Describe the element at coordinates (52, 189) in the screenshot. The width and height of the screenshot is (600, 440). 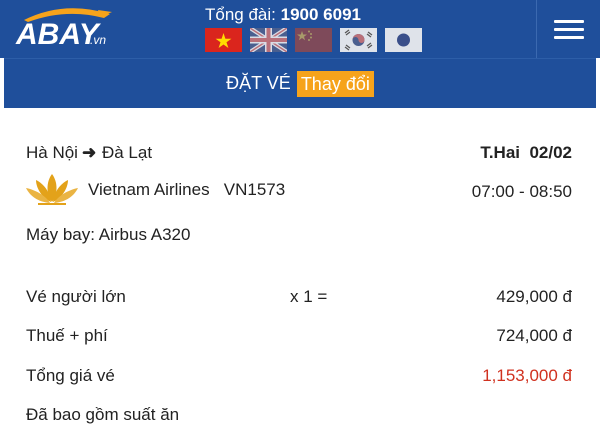
I see `vietnam-airlines-lotus-icon` at that location.